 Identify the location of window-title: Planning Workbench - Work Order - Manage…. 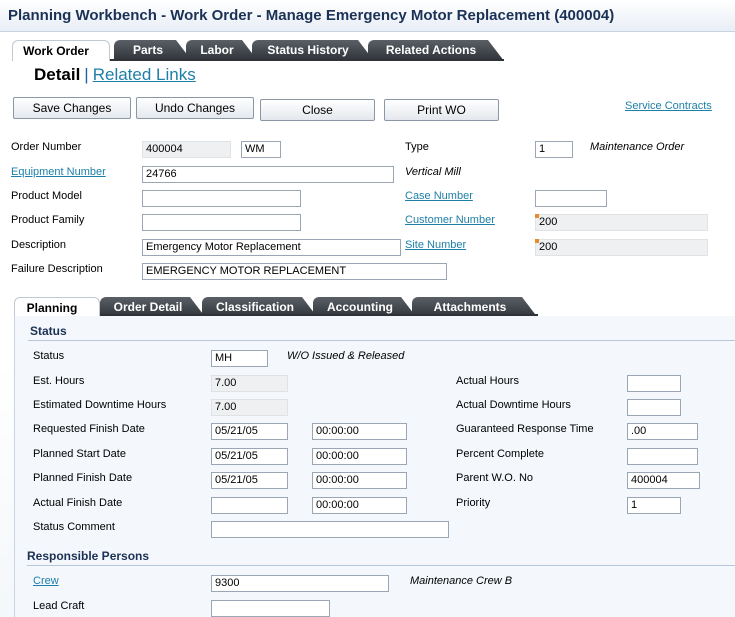
(311, 15).